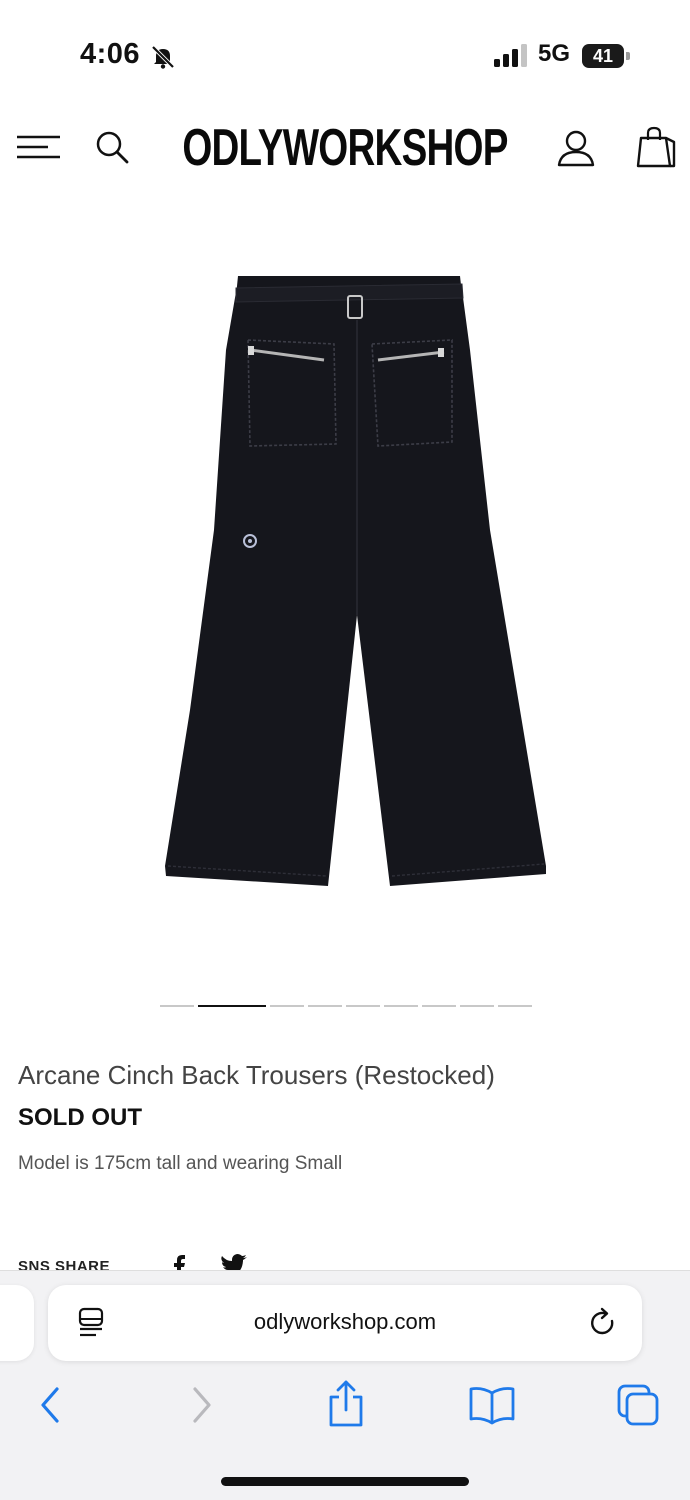 The image size is (690, 1500). I want to click on network-type: 5G, so click(554, 53).